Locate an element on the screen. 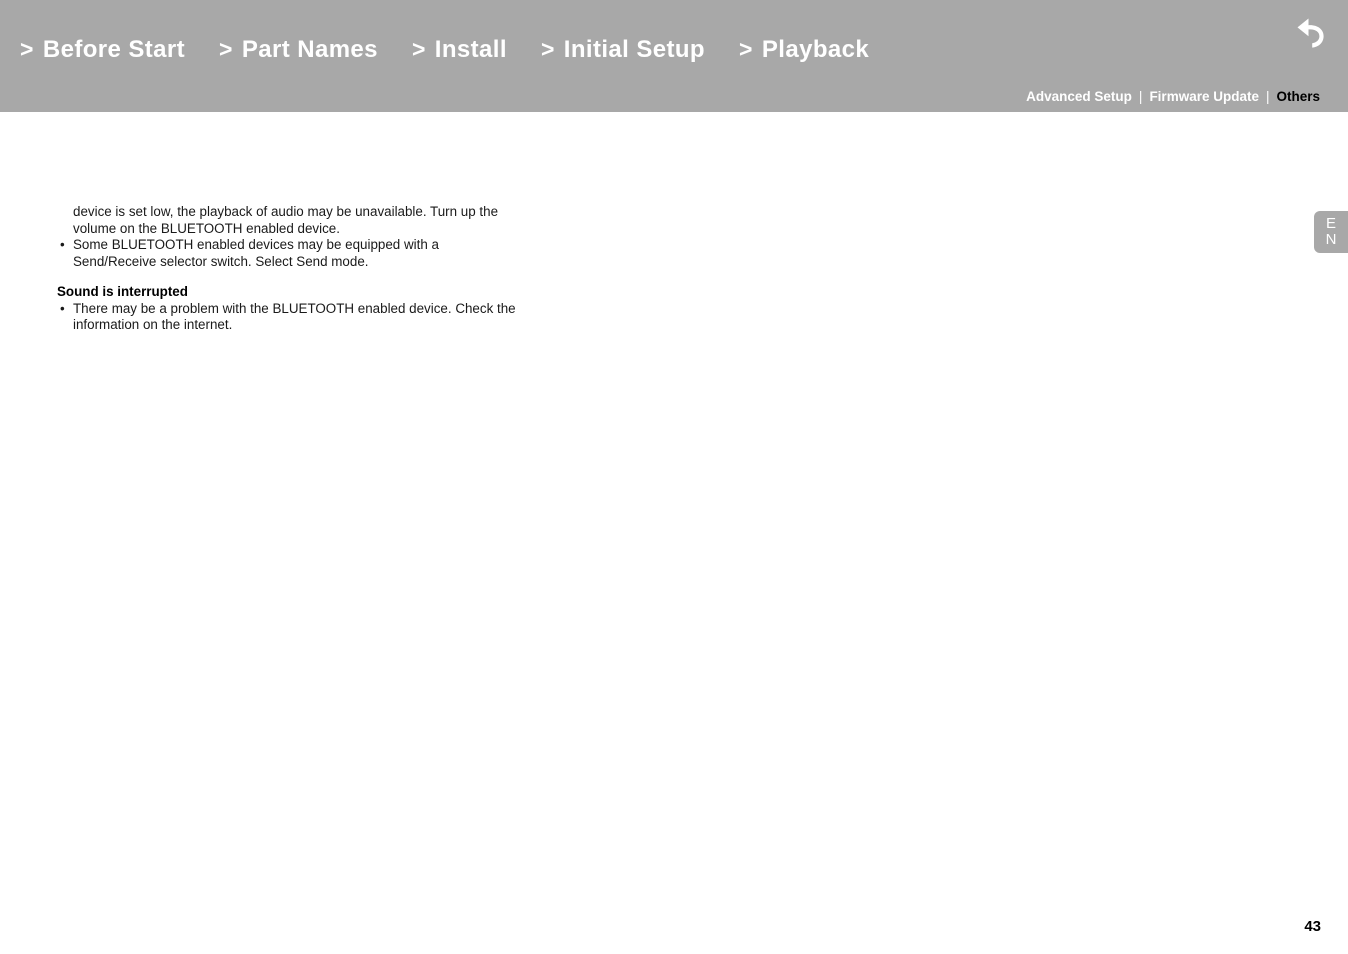 This screenshot has width=1348, height=954. nav-item-label: Install is located at coordinates (470, 49).